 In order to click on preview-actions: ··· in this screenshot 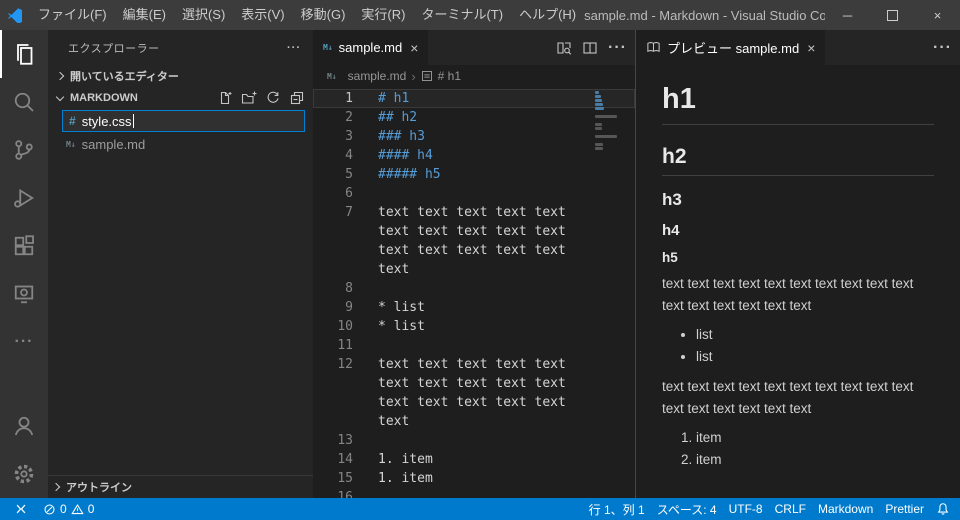, I will do `click(946, 47)`.